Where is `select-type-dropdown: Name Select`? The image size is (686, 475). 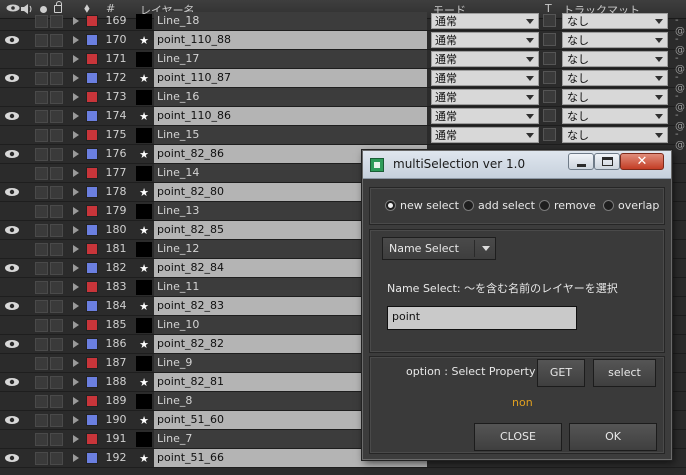
select-type-dropdown: Name Select is located at coordinates (439, 248).